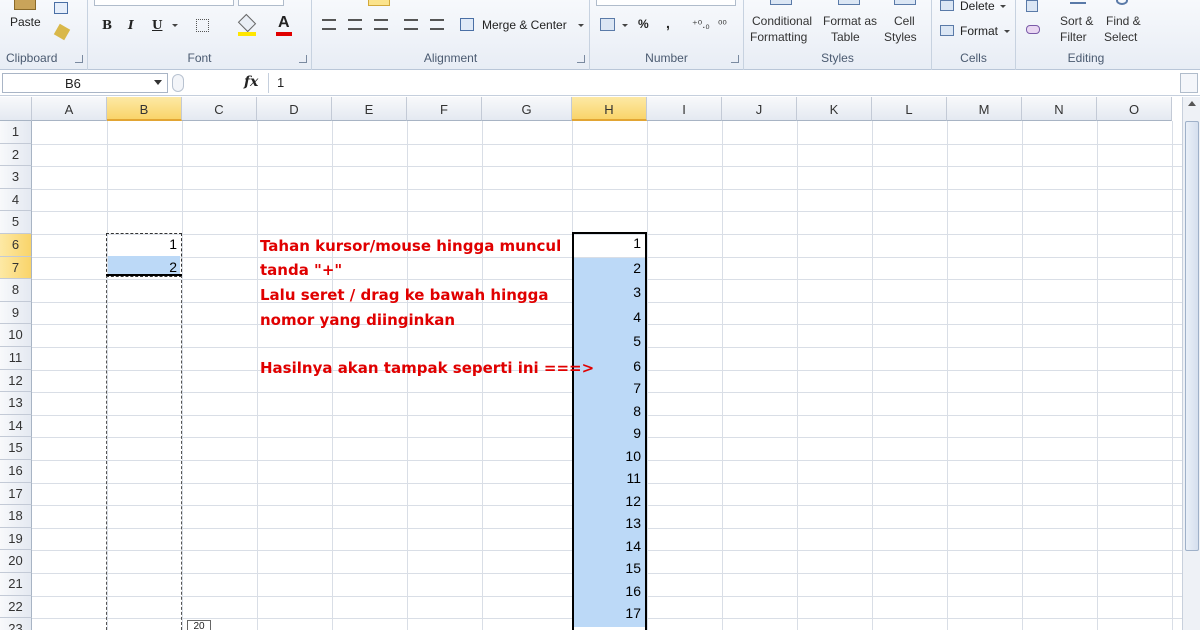 The image size is (1200, 630). I want to click on row-header-10: 10, so click(16, 335).